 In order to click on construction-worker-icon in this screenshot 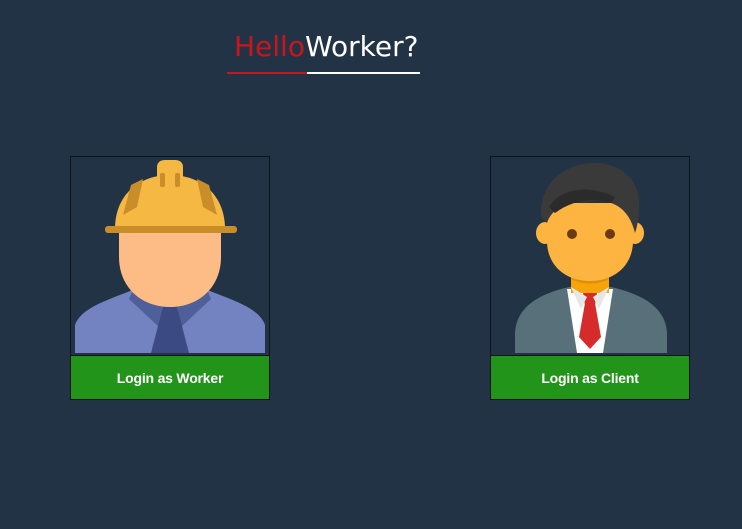, I will do `click(170, 256)`.